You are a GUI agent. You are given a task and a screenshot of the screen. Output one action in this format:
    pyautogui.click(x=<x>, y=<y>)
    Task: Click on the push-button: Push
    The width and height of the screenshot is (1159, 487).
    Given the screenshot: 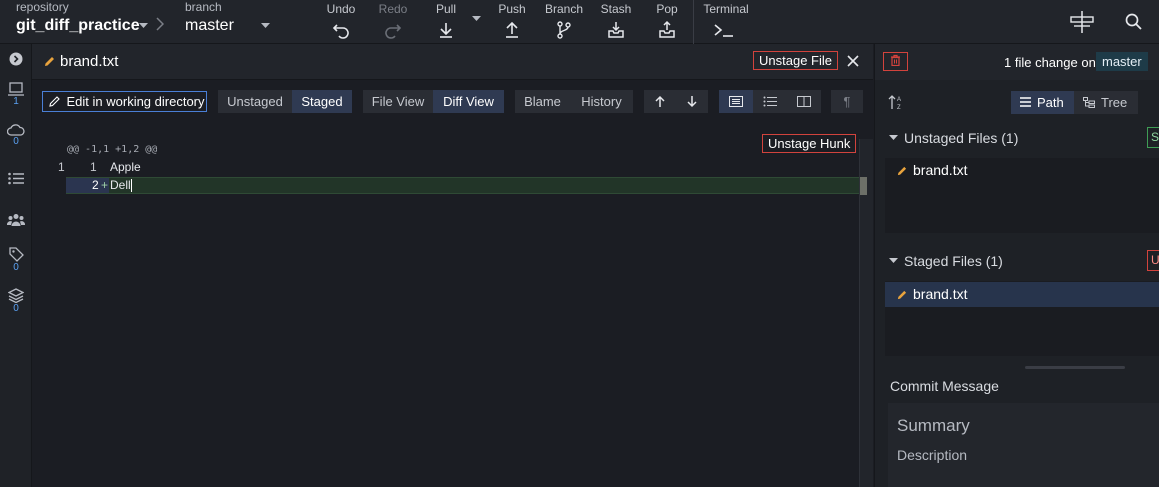 What is the action you would take?
    pyautogui.click(x=512, y=22)
    